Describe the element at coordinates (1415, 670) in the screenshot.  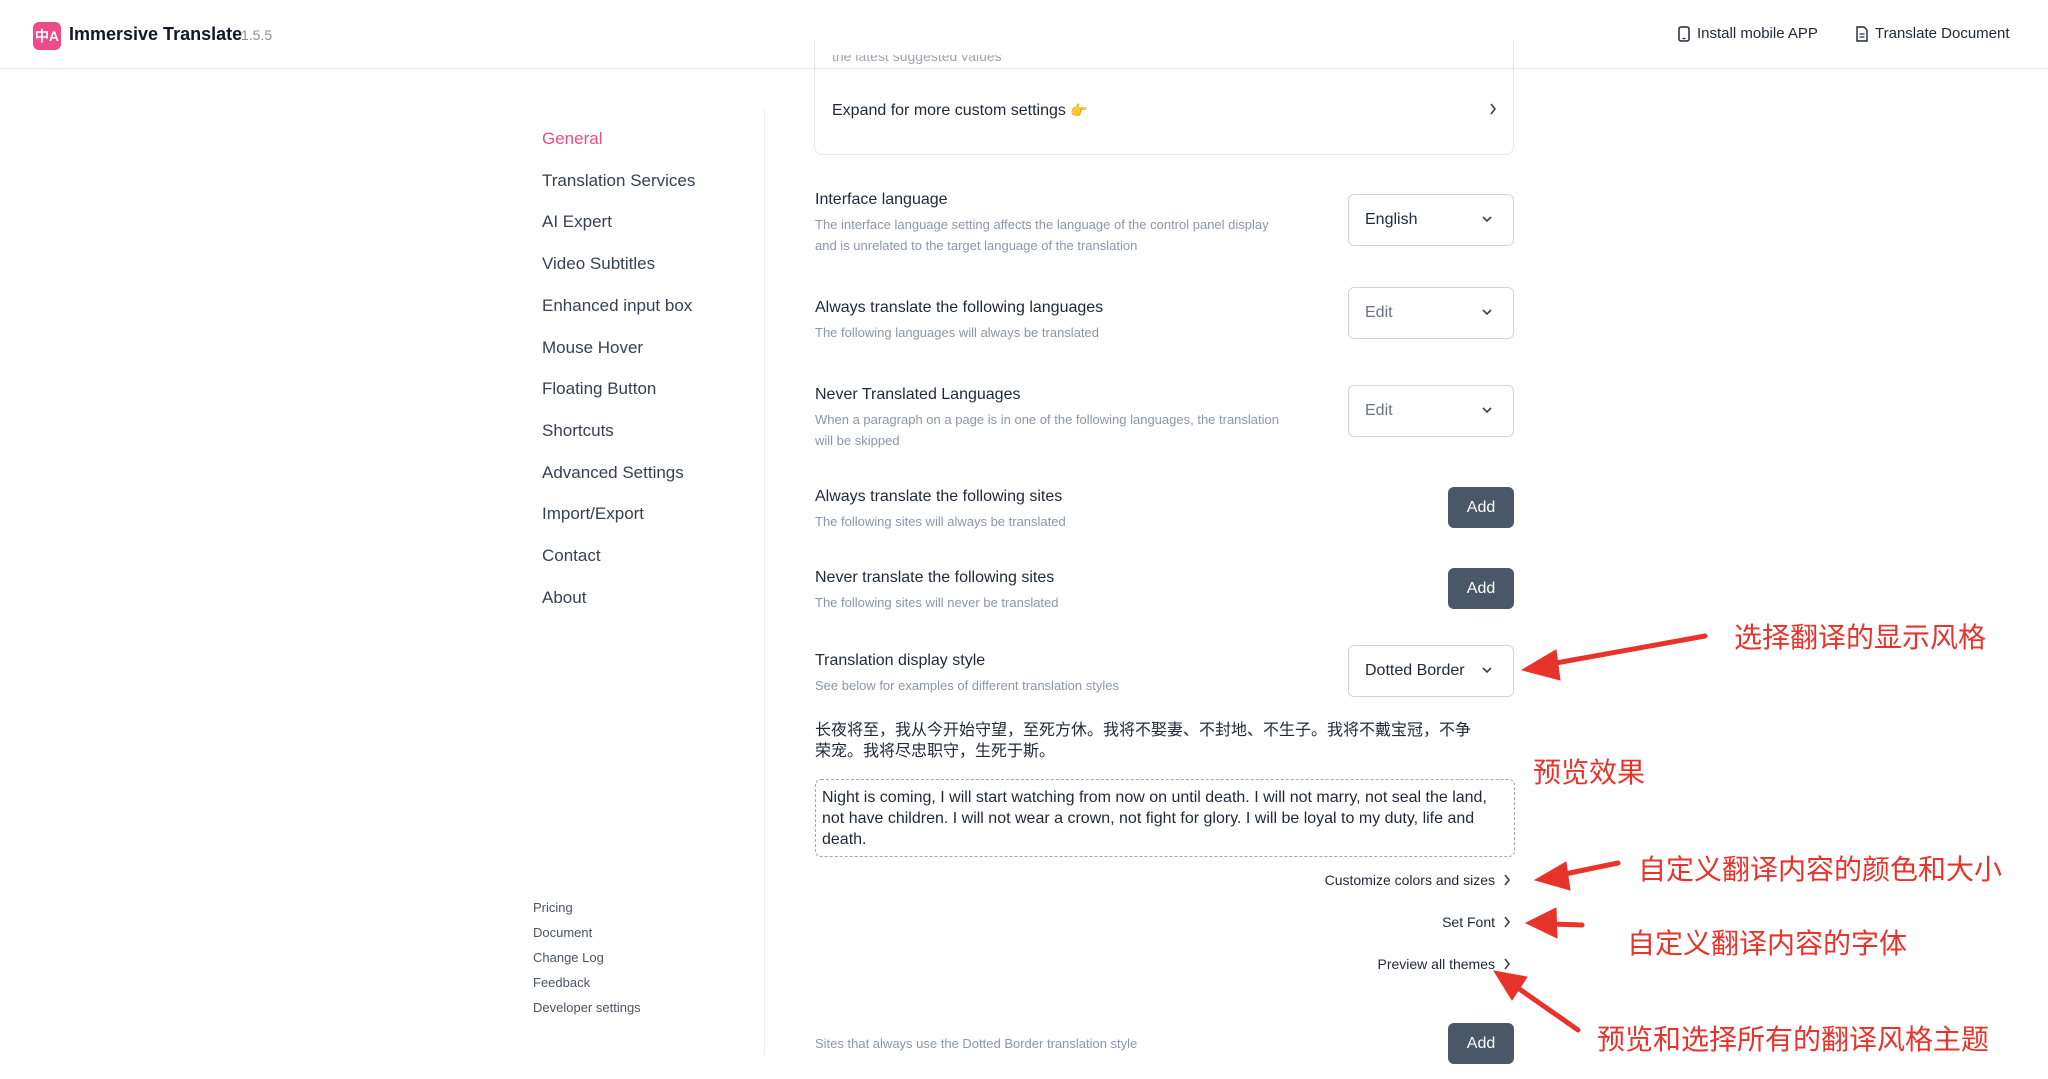
I see `display-style-value: Dotted Border` at that location.